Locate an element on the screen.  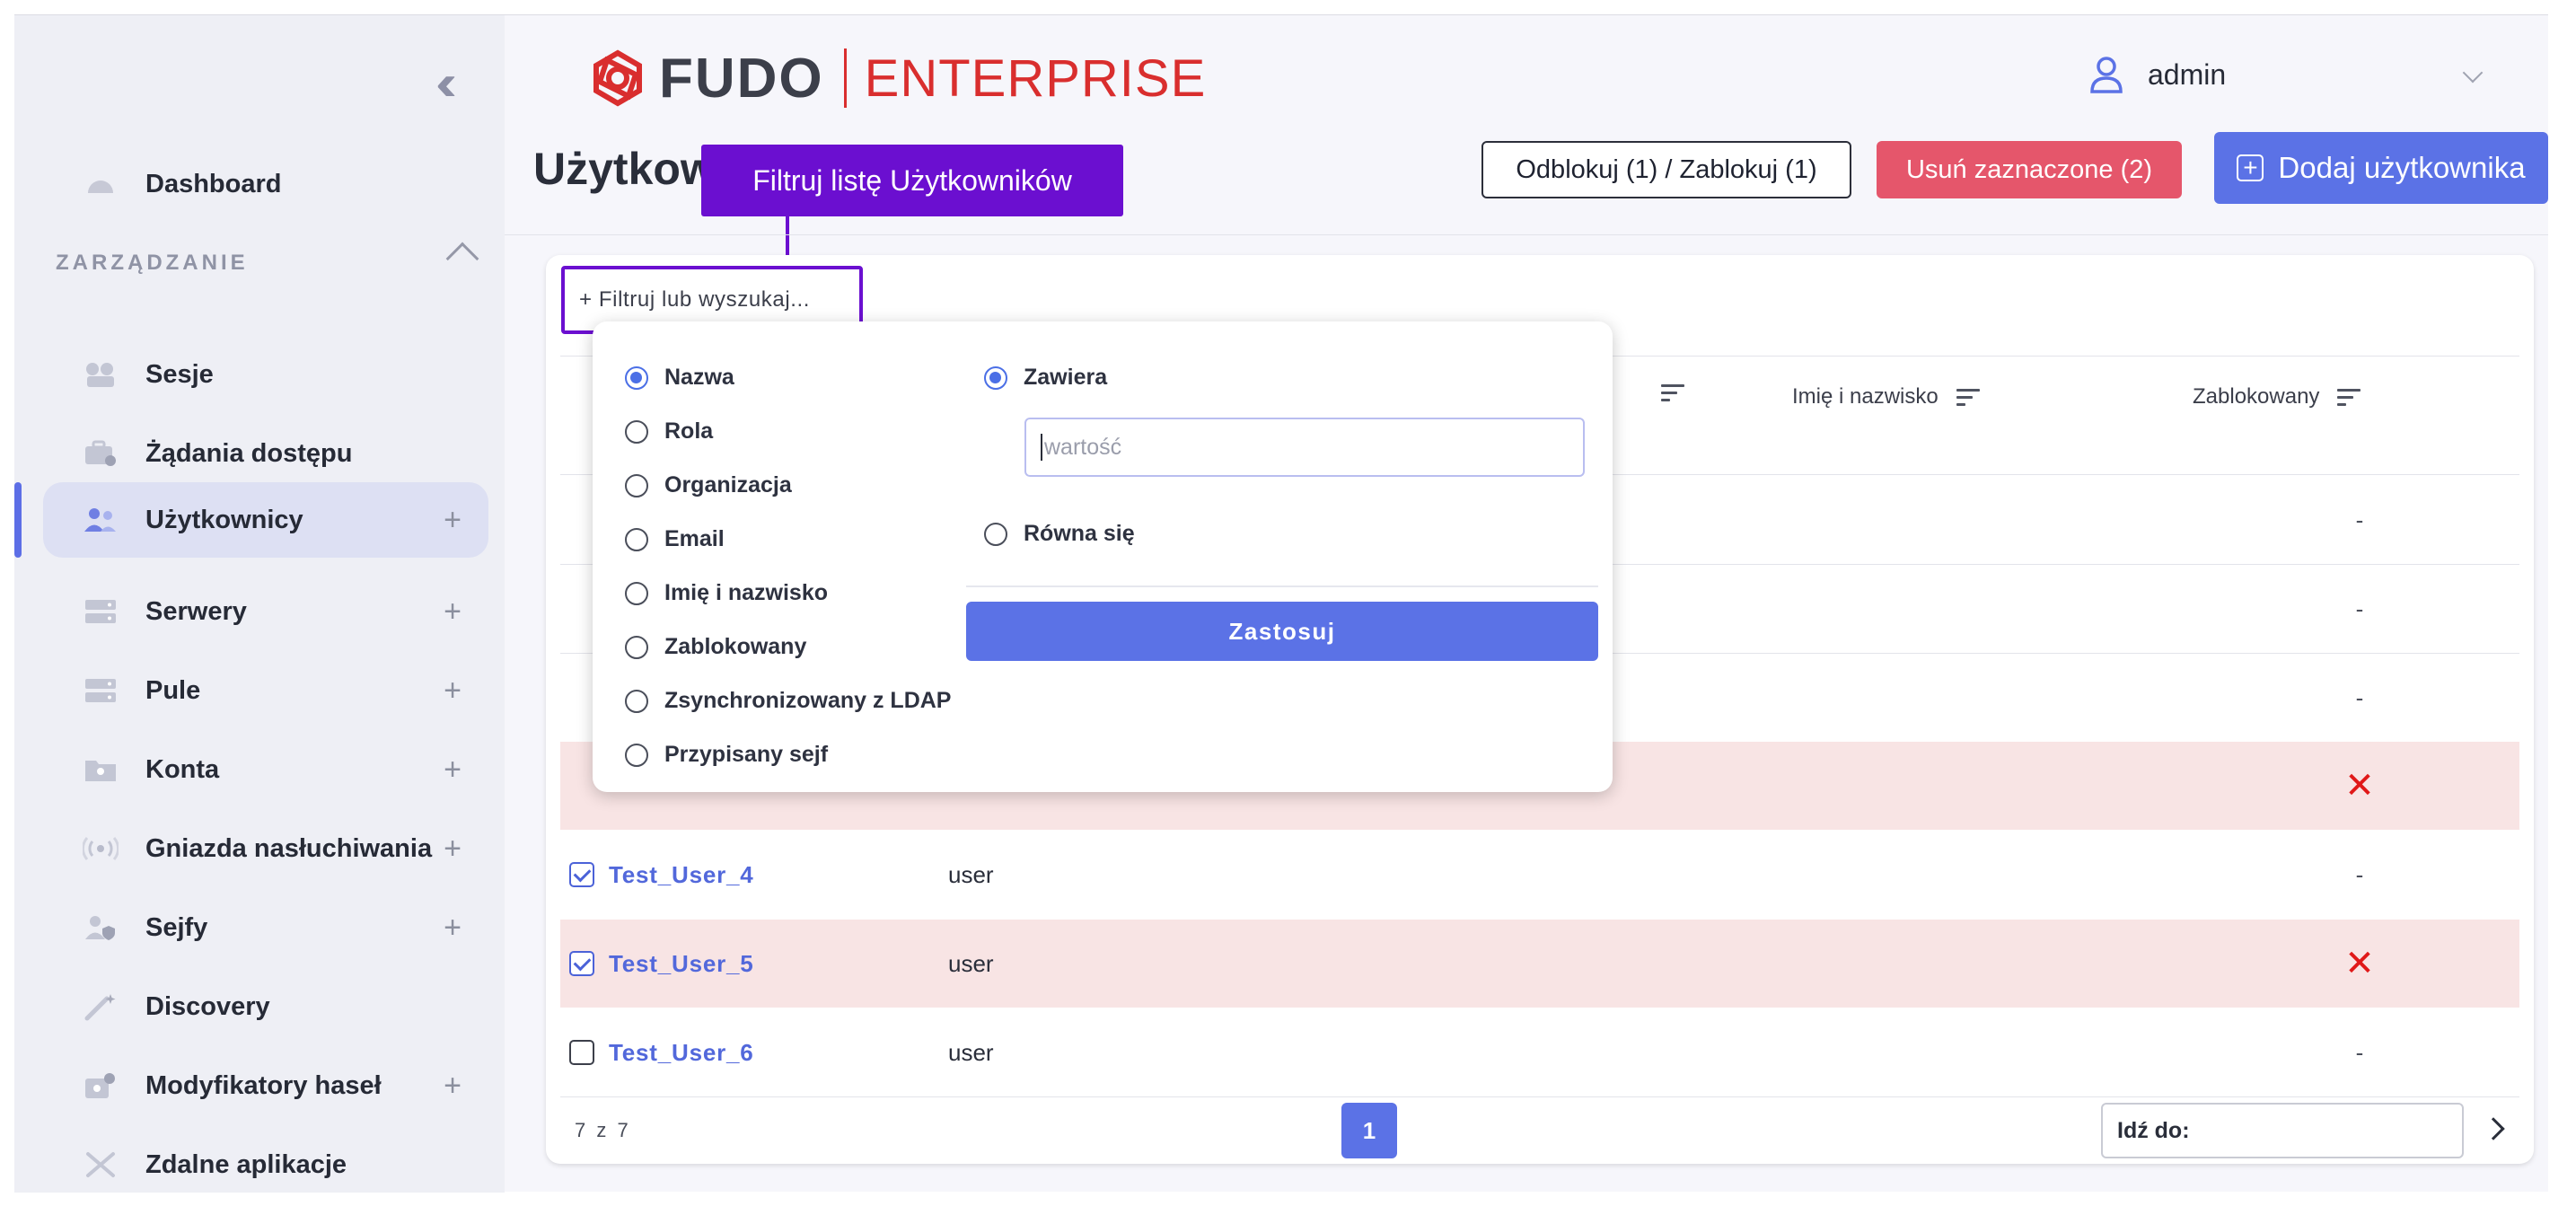
column-header-blocked: Zablokowany is located at coordinates (2277, 396).